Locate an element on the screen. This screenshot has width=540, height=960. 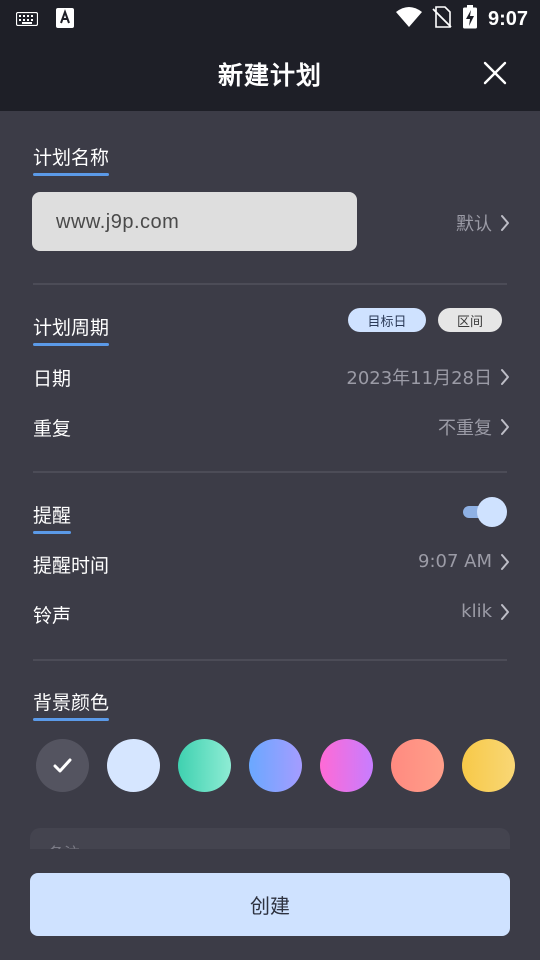
color-swatch-dark is located at coordinates (62, 765).